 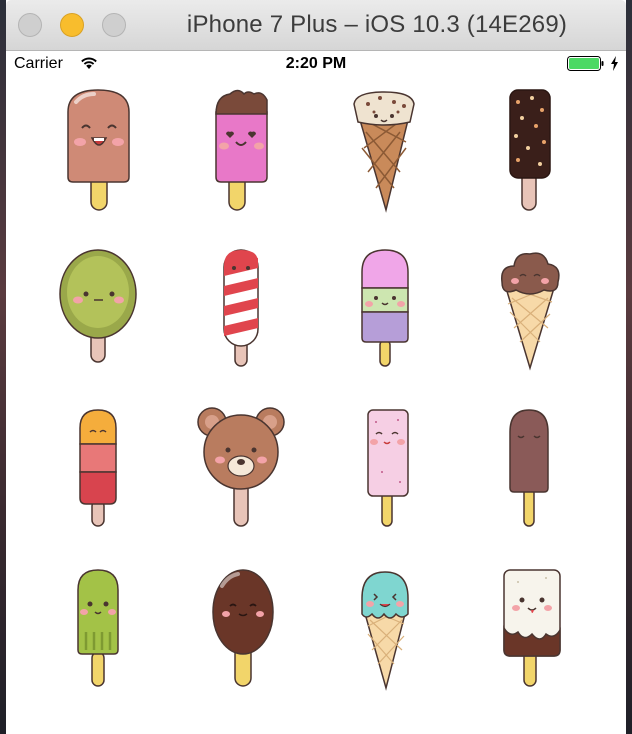 I want to click on minimize-button, so click(x=72, y=25).